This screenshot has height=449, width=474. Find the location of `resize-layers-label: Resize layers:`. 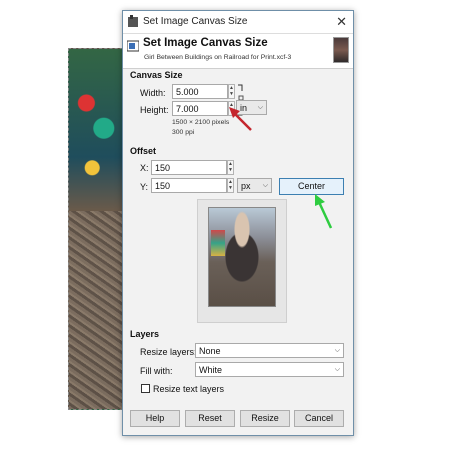

resize-layers-label: Resize layers: is located at coordinates (168, 352).